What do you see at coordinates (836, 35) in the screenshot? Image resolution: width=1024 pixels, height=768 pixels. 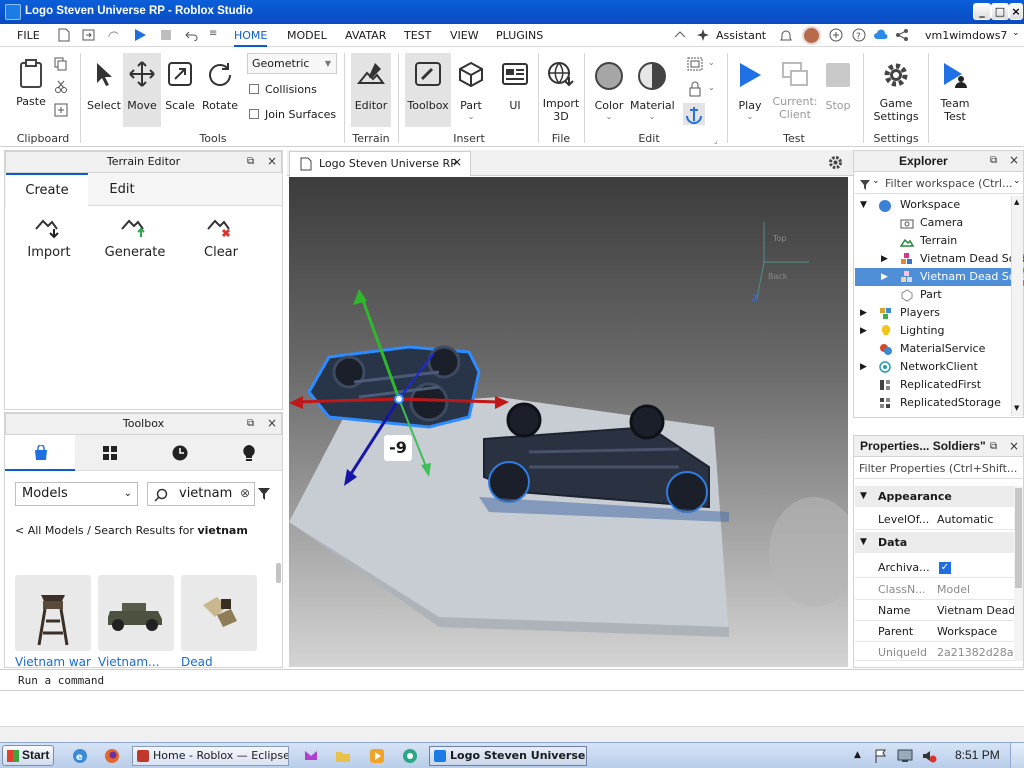 I see `share-icon` at bounding box center [836, 35].